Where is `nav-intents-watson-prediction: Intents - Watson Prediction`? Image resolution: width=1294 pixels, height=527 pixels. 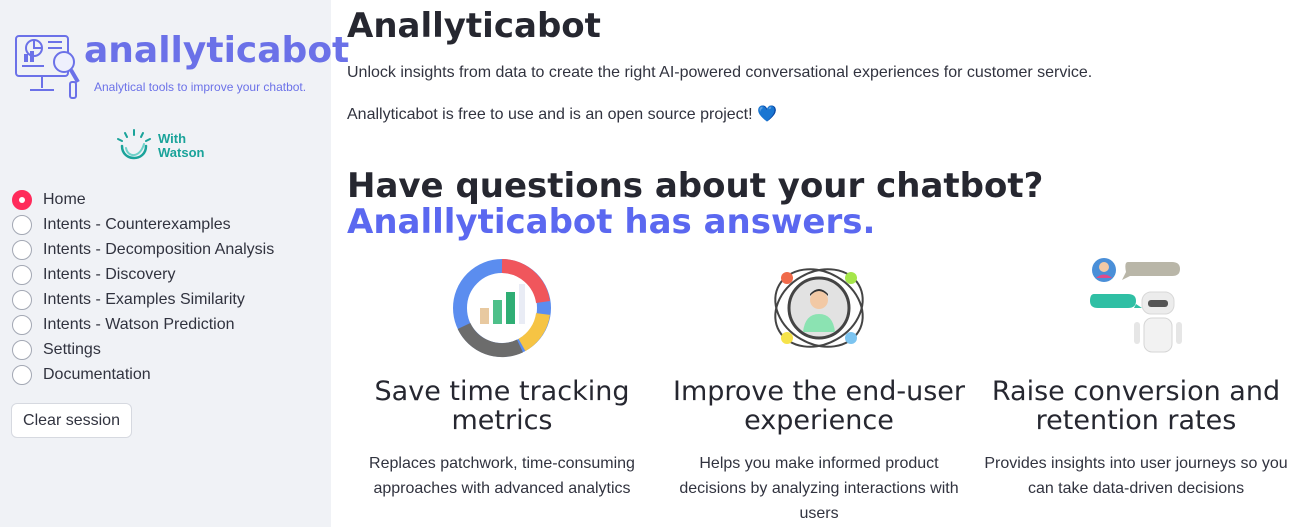 nav-intents-watson-prediction: Intents - Watson Prediction is located at coordinates (143, 324).